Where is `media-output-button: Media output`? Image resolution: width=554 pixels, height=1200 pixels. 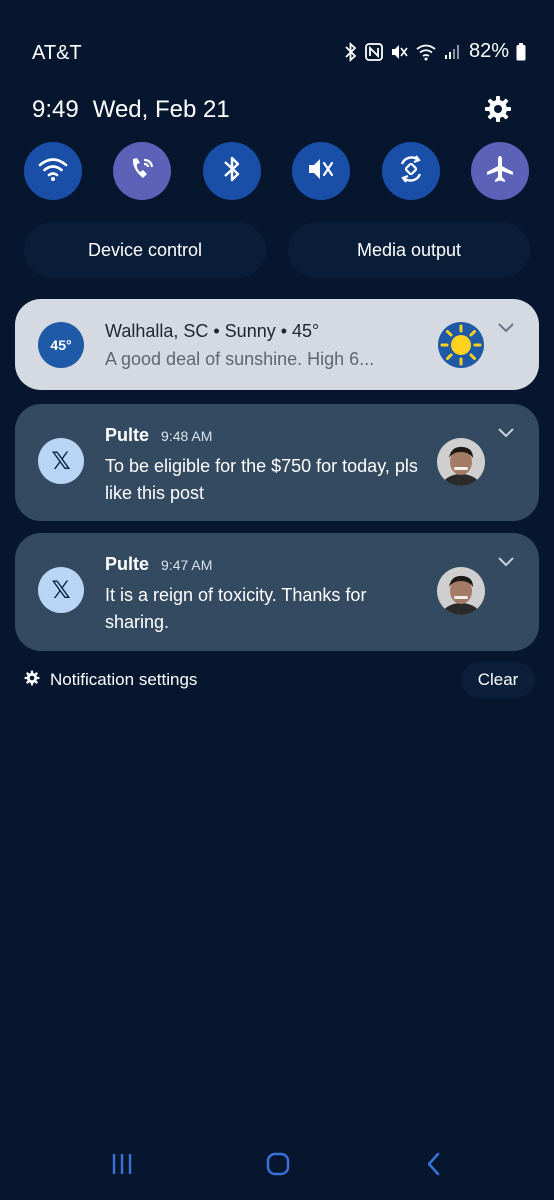 media-output-button: Media output is located at coordinates (409, 250).